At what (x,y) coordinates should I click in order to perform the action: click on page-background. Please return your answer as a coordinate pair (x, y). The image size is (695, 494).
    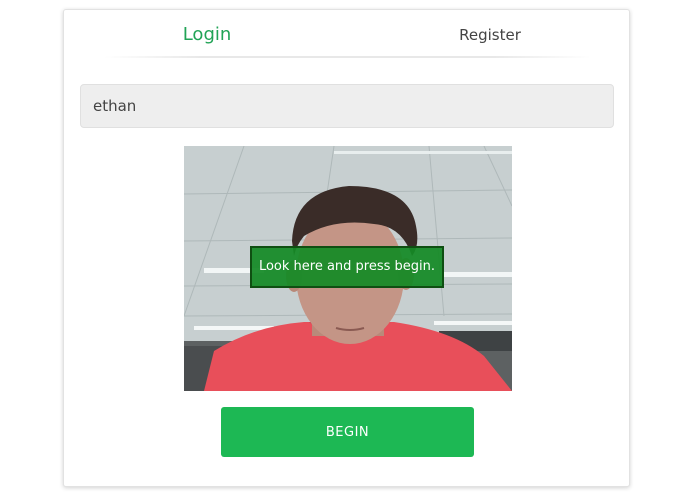
    Looking at the image, I should click on (31, 247).